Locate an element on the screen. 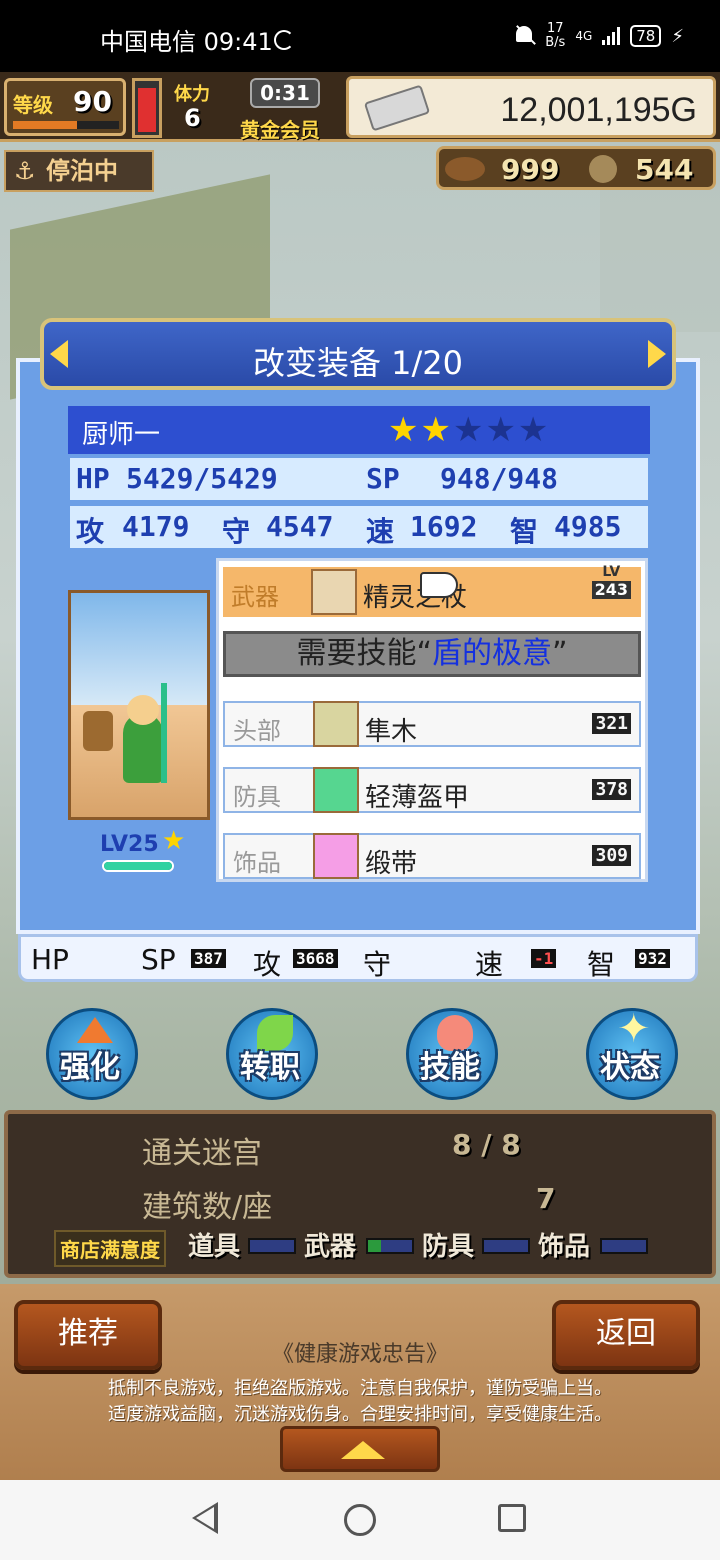 This screenshot has width=720, height=1560. signal-icon is located at coordinates (611, 36).